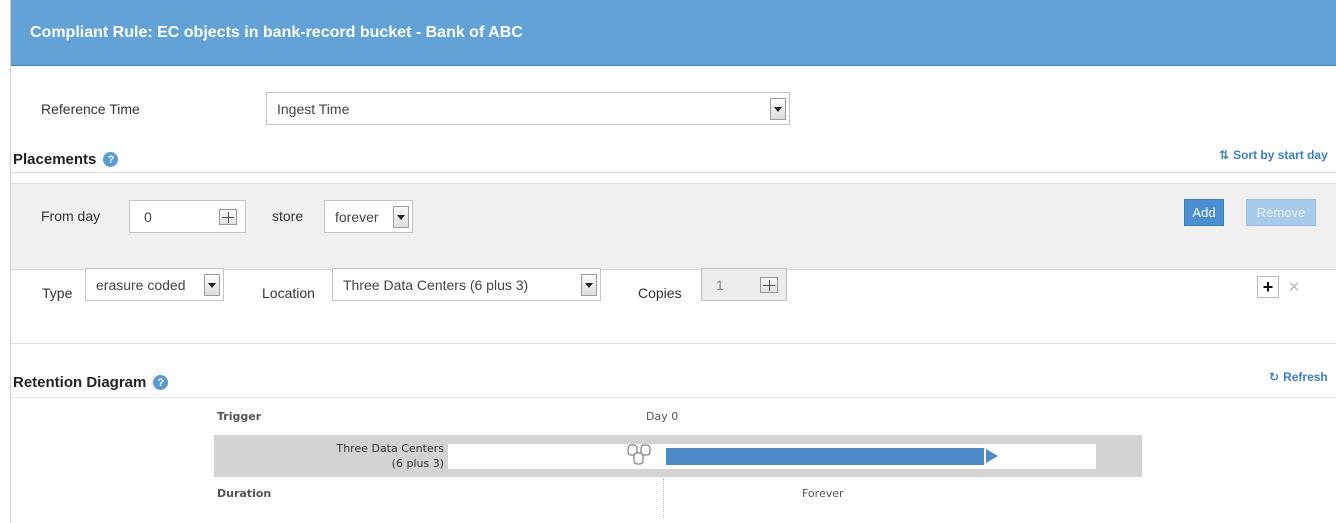 This screenshot has height=523, width=1336. What do you see at coordinates (1204, 212) in the screenshot?
I see `add-button: Add` at bounding box center [1204, 212].